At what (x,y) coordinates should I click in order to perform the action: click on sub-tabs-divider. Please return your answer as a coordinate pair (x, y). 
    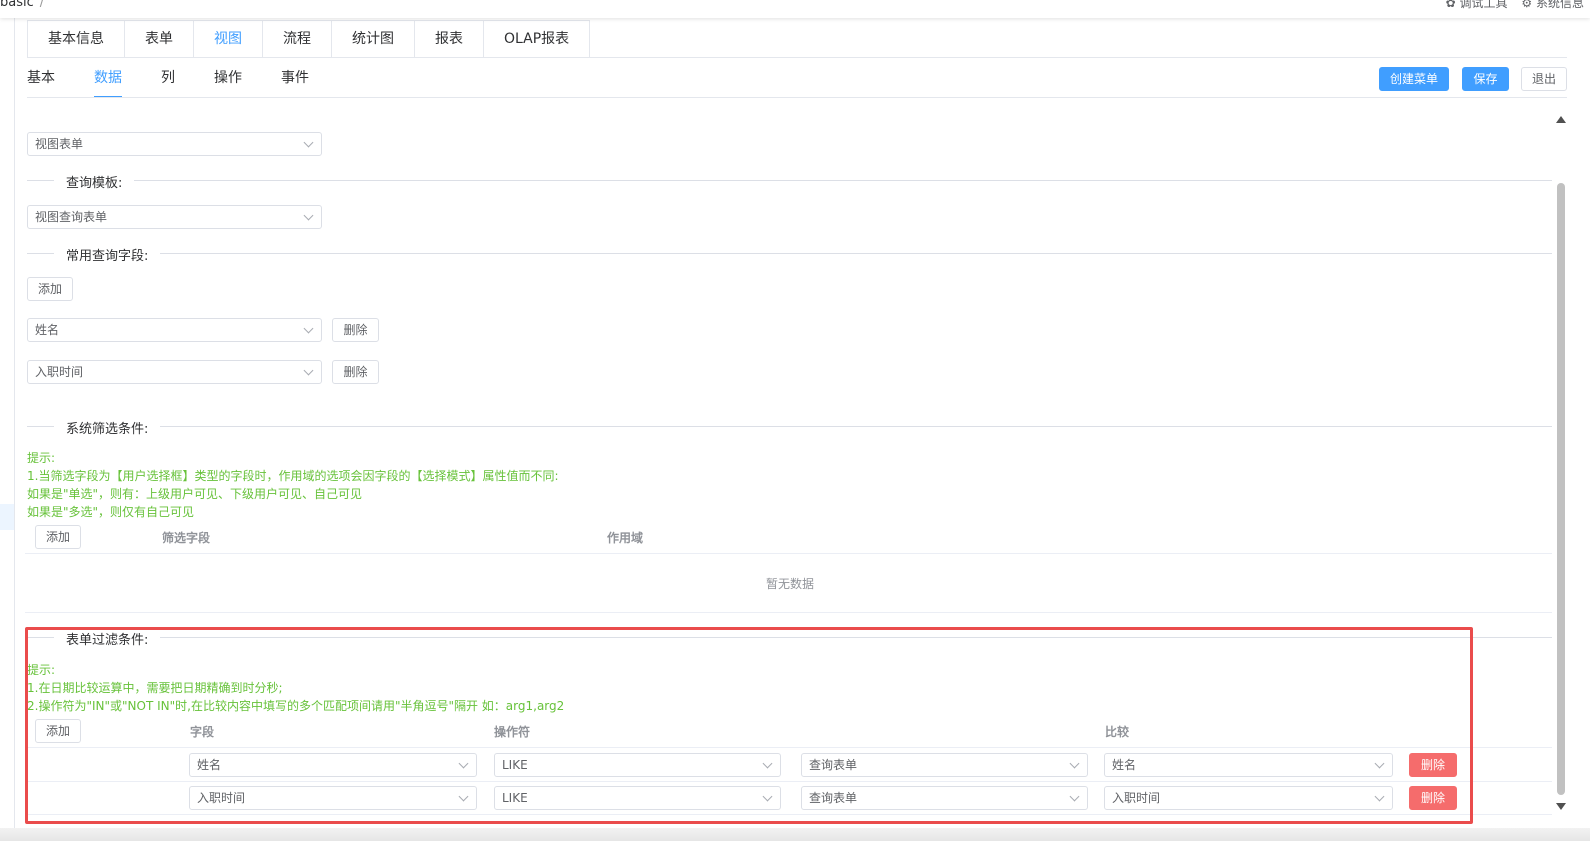
    Looking at the image, I should click on (797, 97).